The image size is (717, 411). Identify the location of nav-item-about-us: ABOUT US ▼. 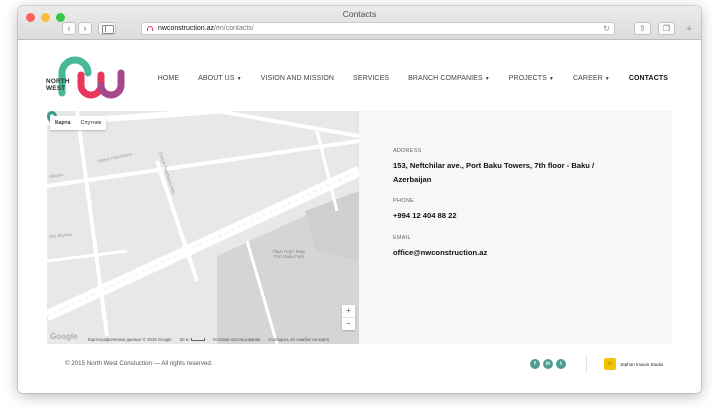
(220, 78).